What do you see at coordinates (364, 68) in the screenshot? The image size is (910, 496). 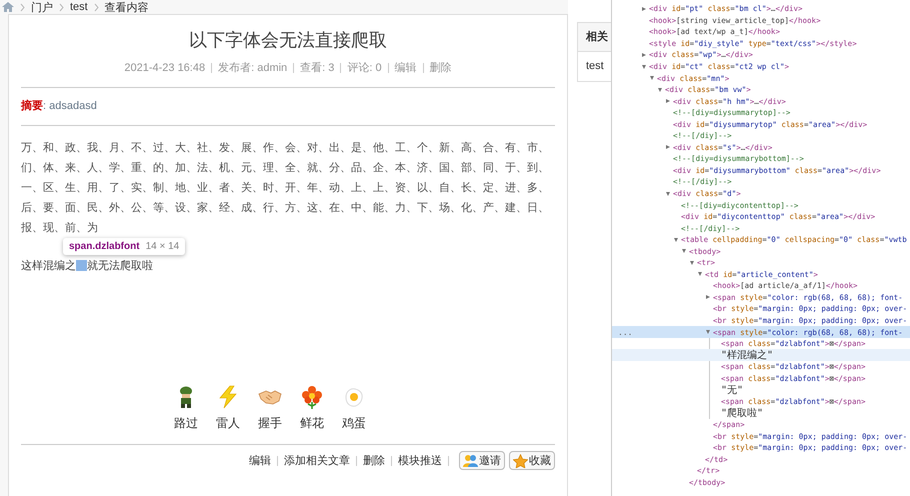 I see `meta-text: 评论: 0` at bounding box center [364, 68].